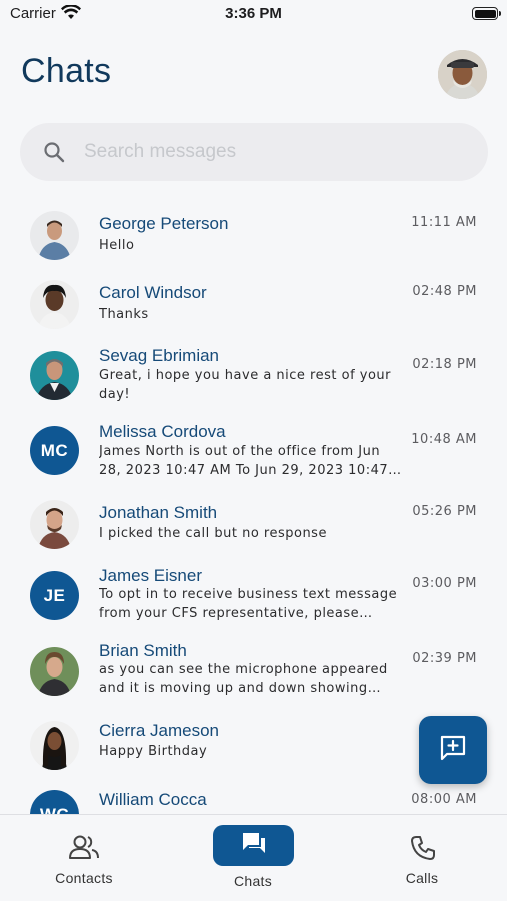 The width and height of the screenshot is (507, 901). What do you see at coordinates (117, 245) in the screenshot?
I see `chat-preview: Hello` at bounding box center [117, 245].